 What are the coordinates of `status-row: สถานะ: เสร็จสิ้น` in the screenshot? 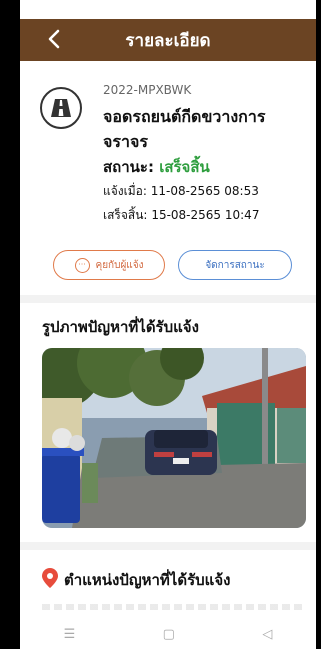 It's located at (204, 167).